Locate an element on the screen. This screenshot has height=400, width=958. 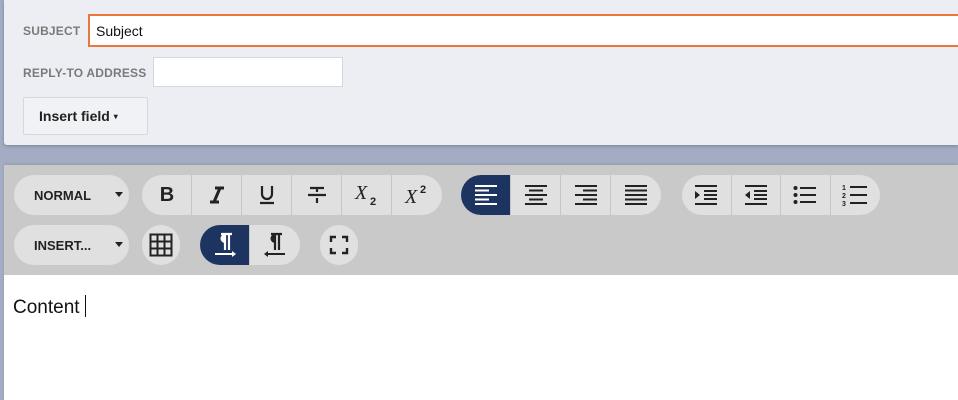
outdent-button is located at coordinates (756, 195).